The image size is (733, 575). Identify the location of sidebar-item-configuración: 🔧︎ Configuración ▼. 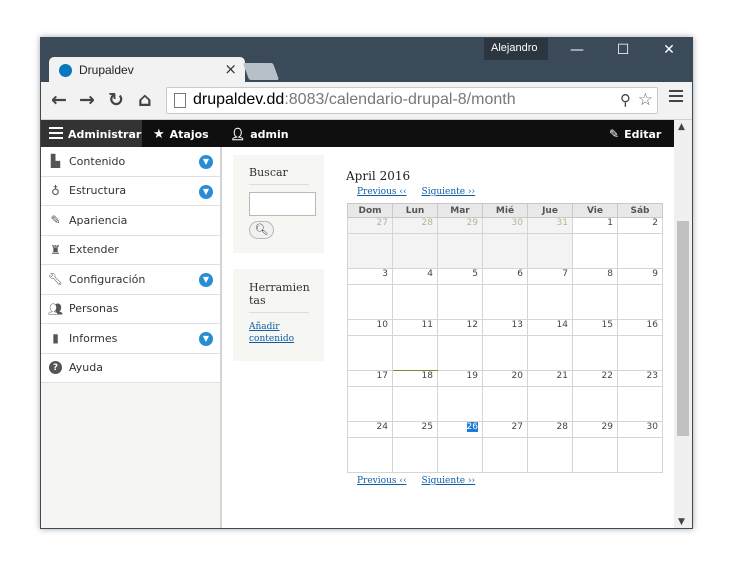
(130, 280).